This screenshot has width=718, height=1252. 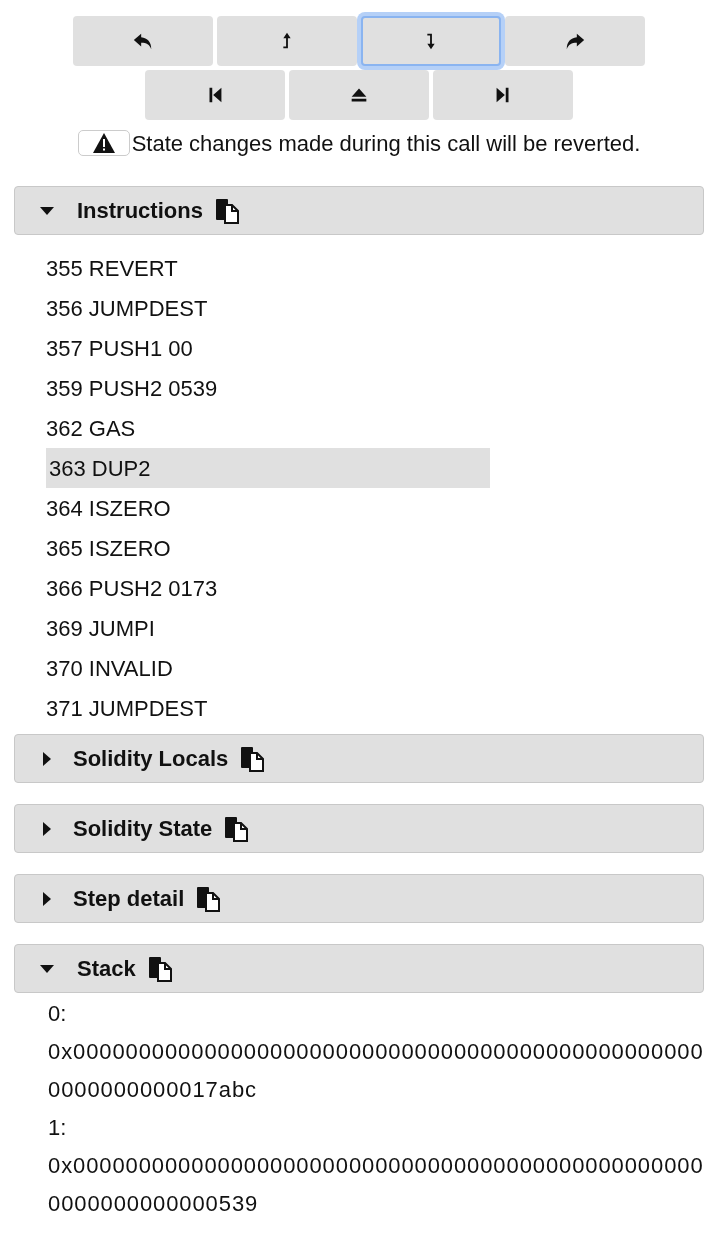 I want to click on stack-index: 0:, so click(x=58, y=1014).